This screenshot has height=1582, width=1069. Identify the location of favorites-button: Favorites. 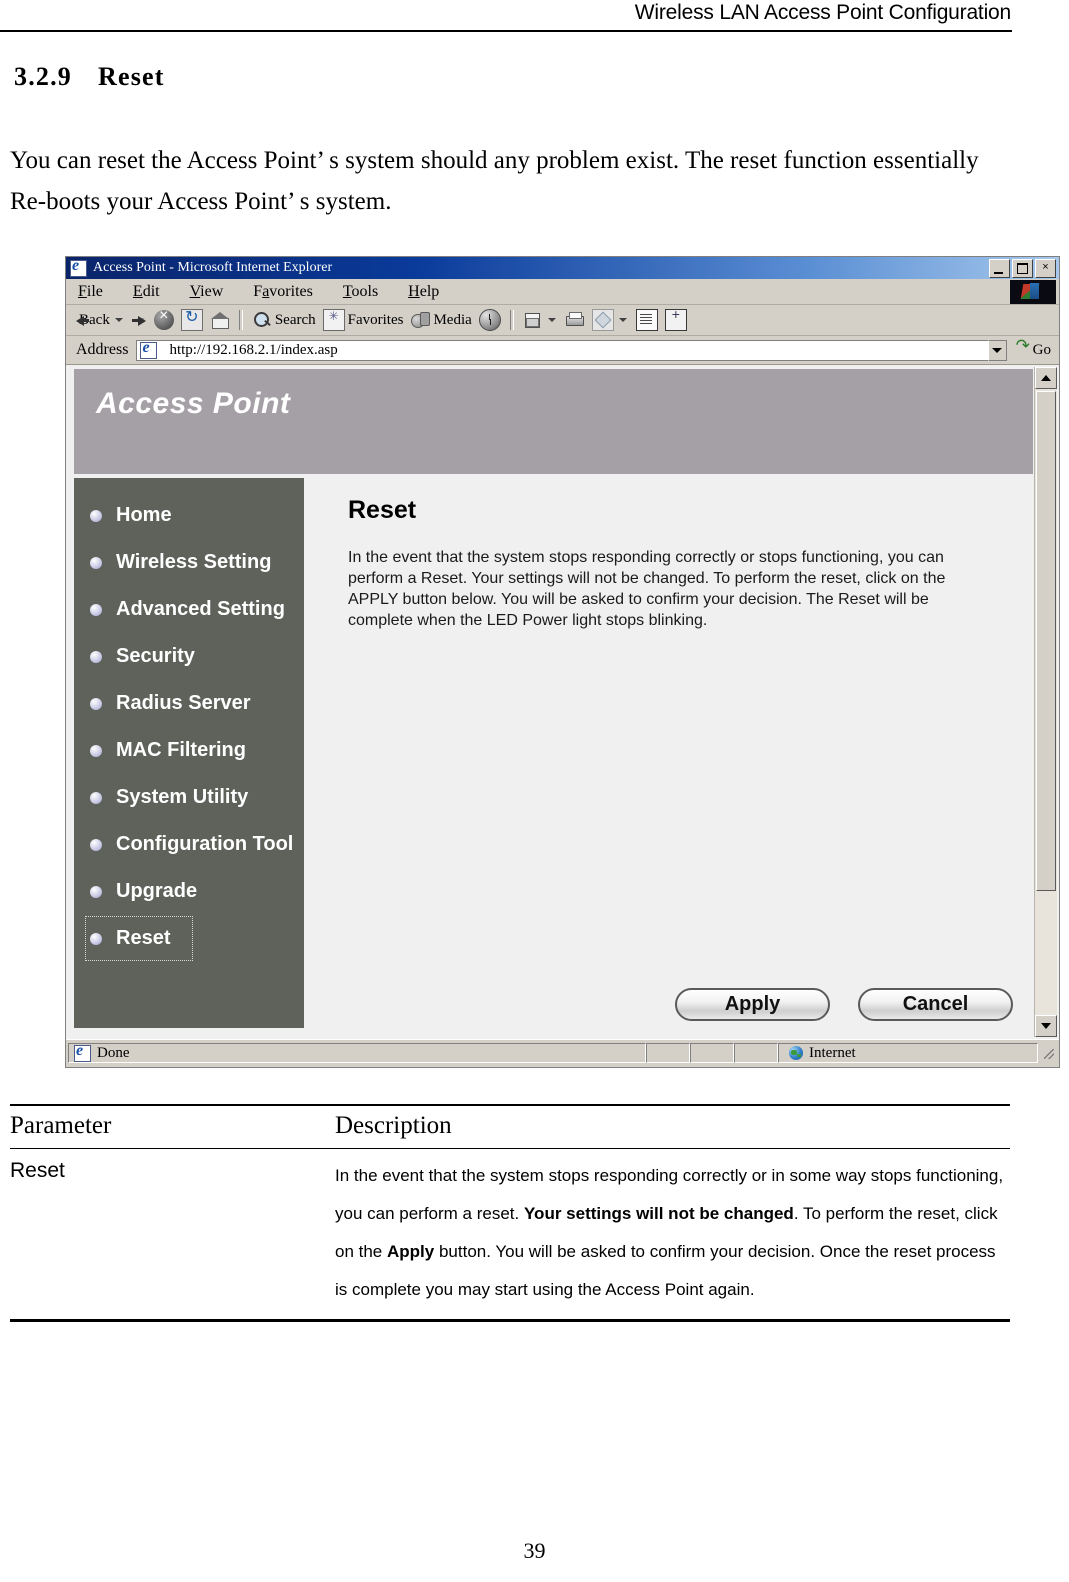
(363, 320).